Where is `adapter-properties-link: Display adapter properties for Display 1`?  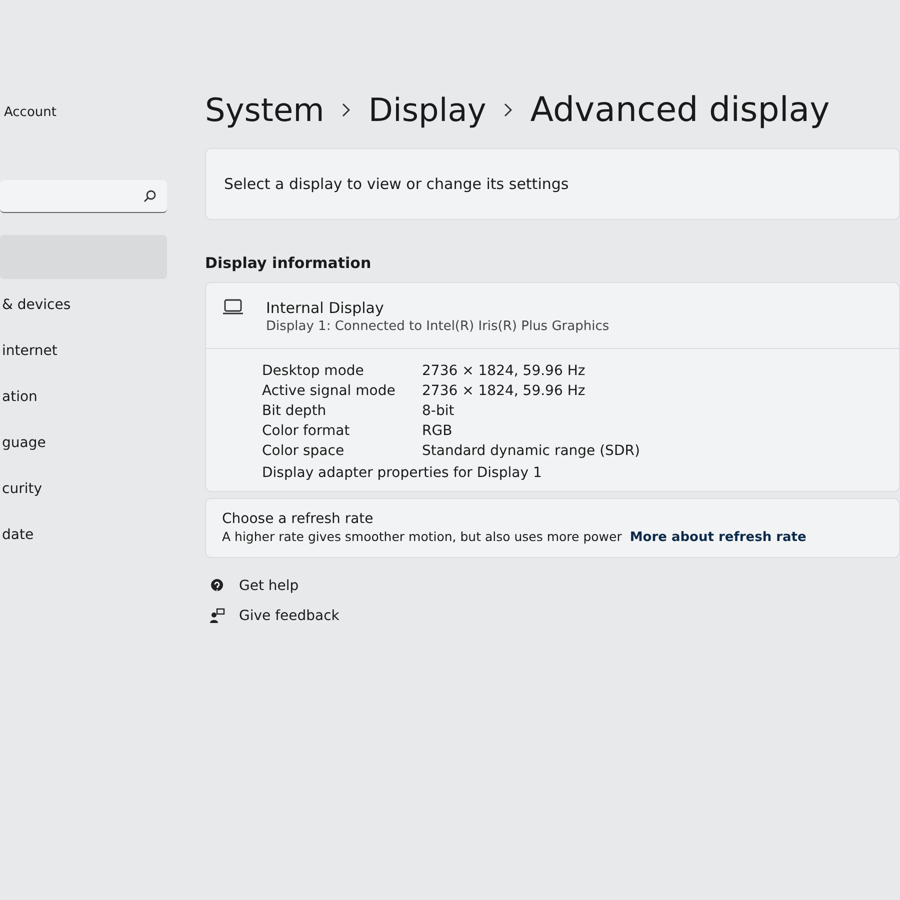 adapter-properties-link: Display adapter properties for Display 1 is located at coordinates (580, 473).